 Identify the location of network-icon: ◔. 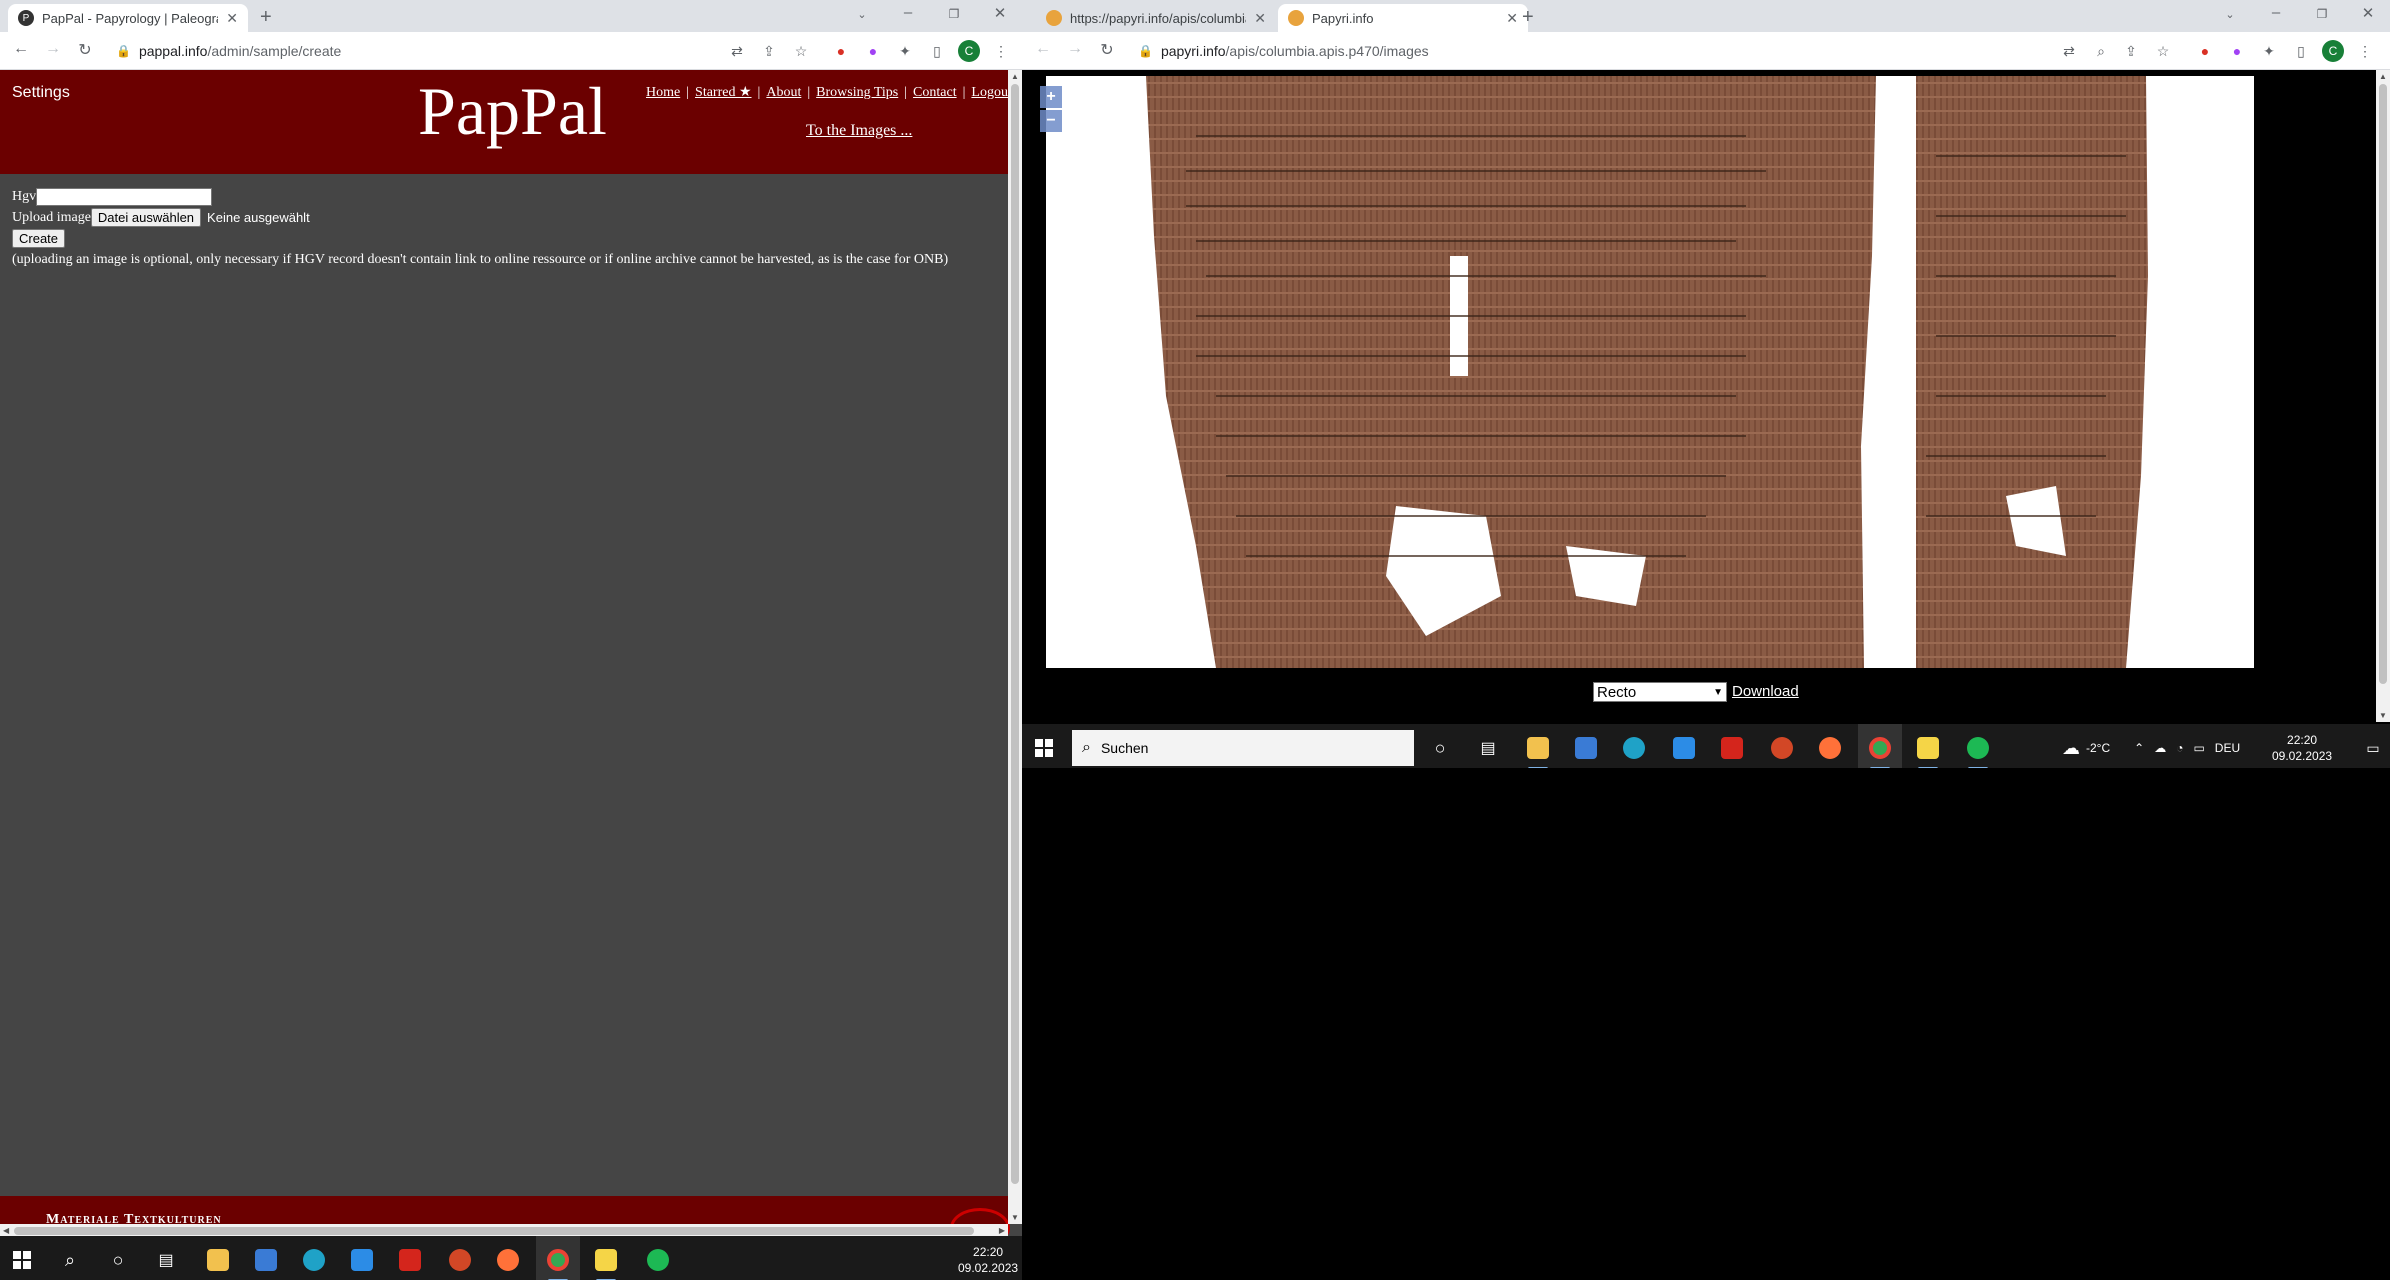
(2179, 748).